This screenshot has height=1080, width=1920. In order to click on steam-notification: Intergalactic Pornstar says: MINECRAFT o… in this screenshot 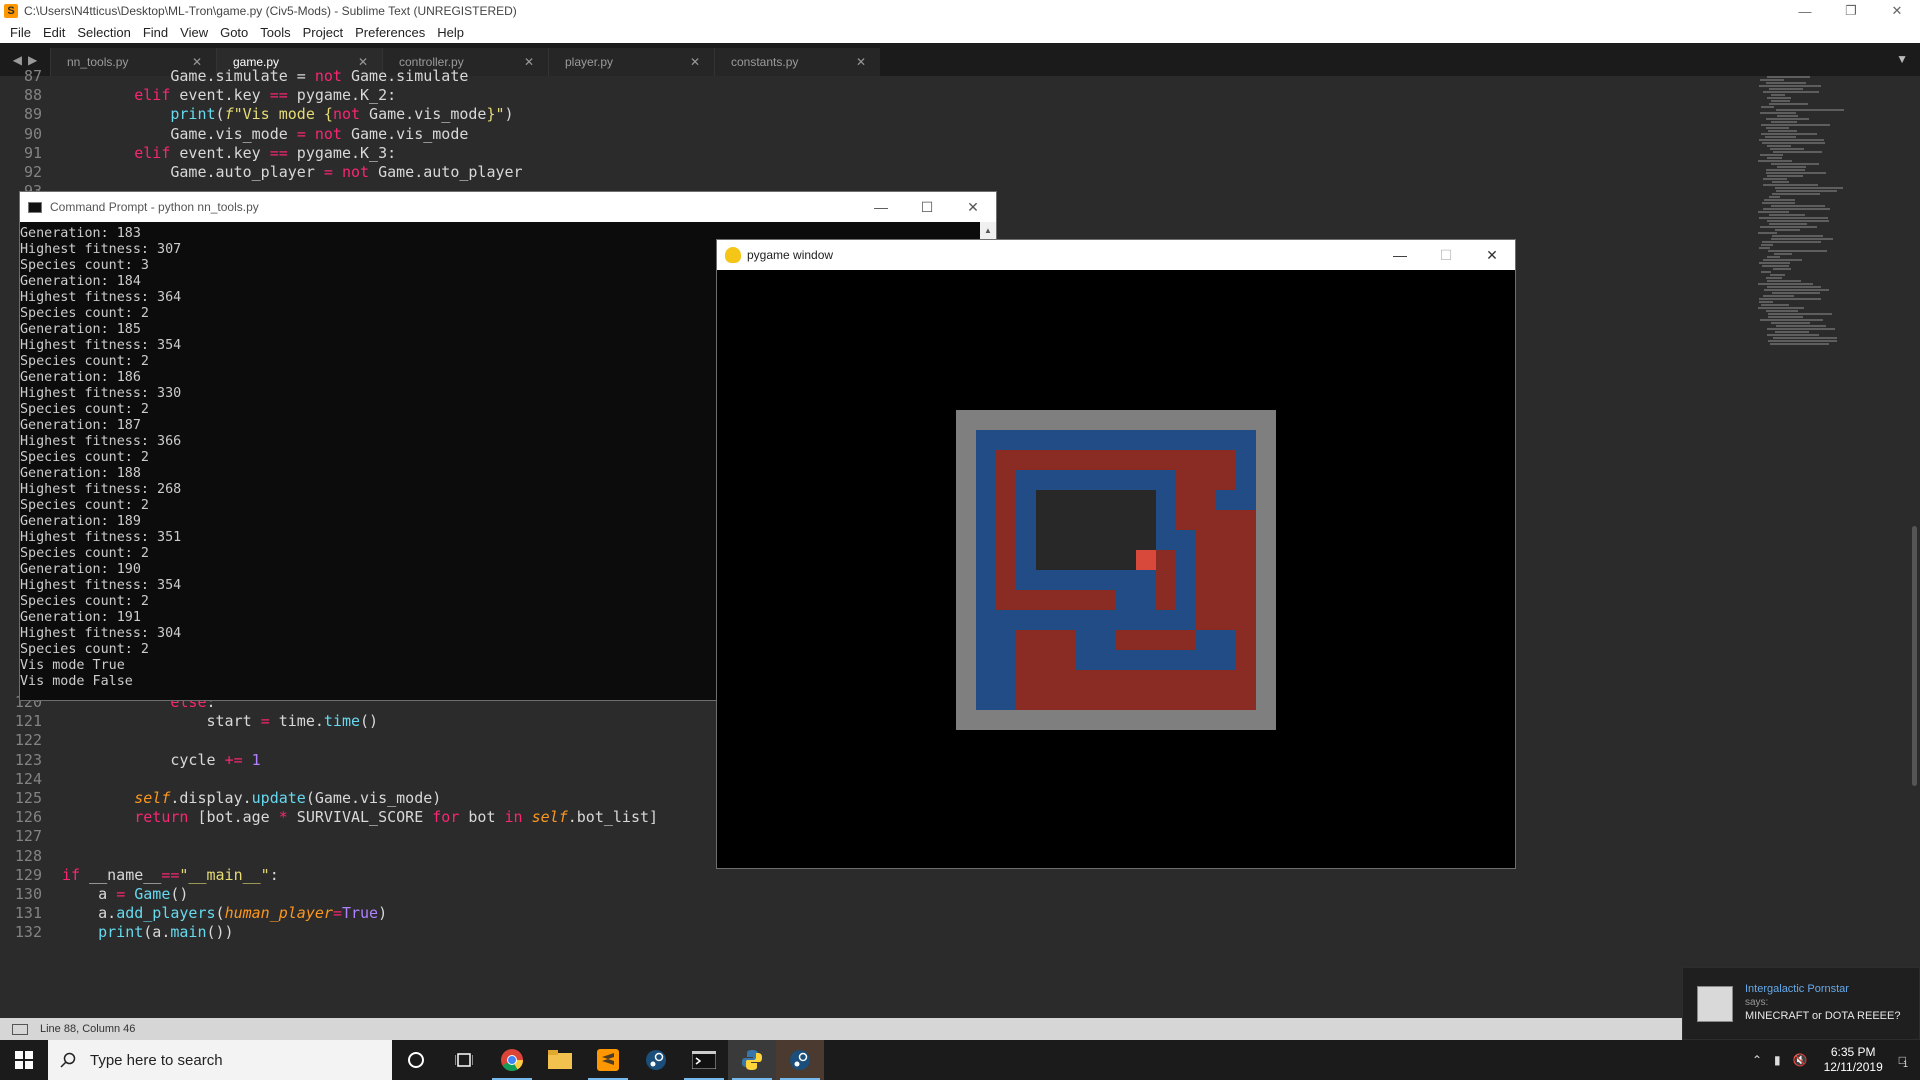, I will do `click(1801, 1003)`.